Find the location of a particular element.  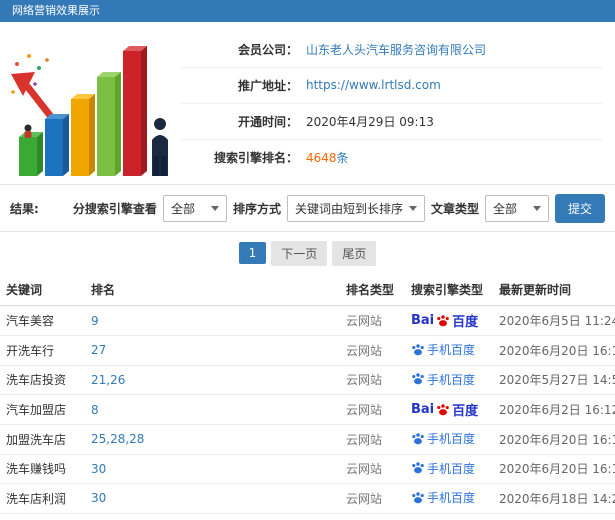

keyword-cell: 加盟洗车店 is located at coordinates (42, 439).